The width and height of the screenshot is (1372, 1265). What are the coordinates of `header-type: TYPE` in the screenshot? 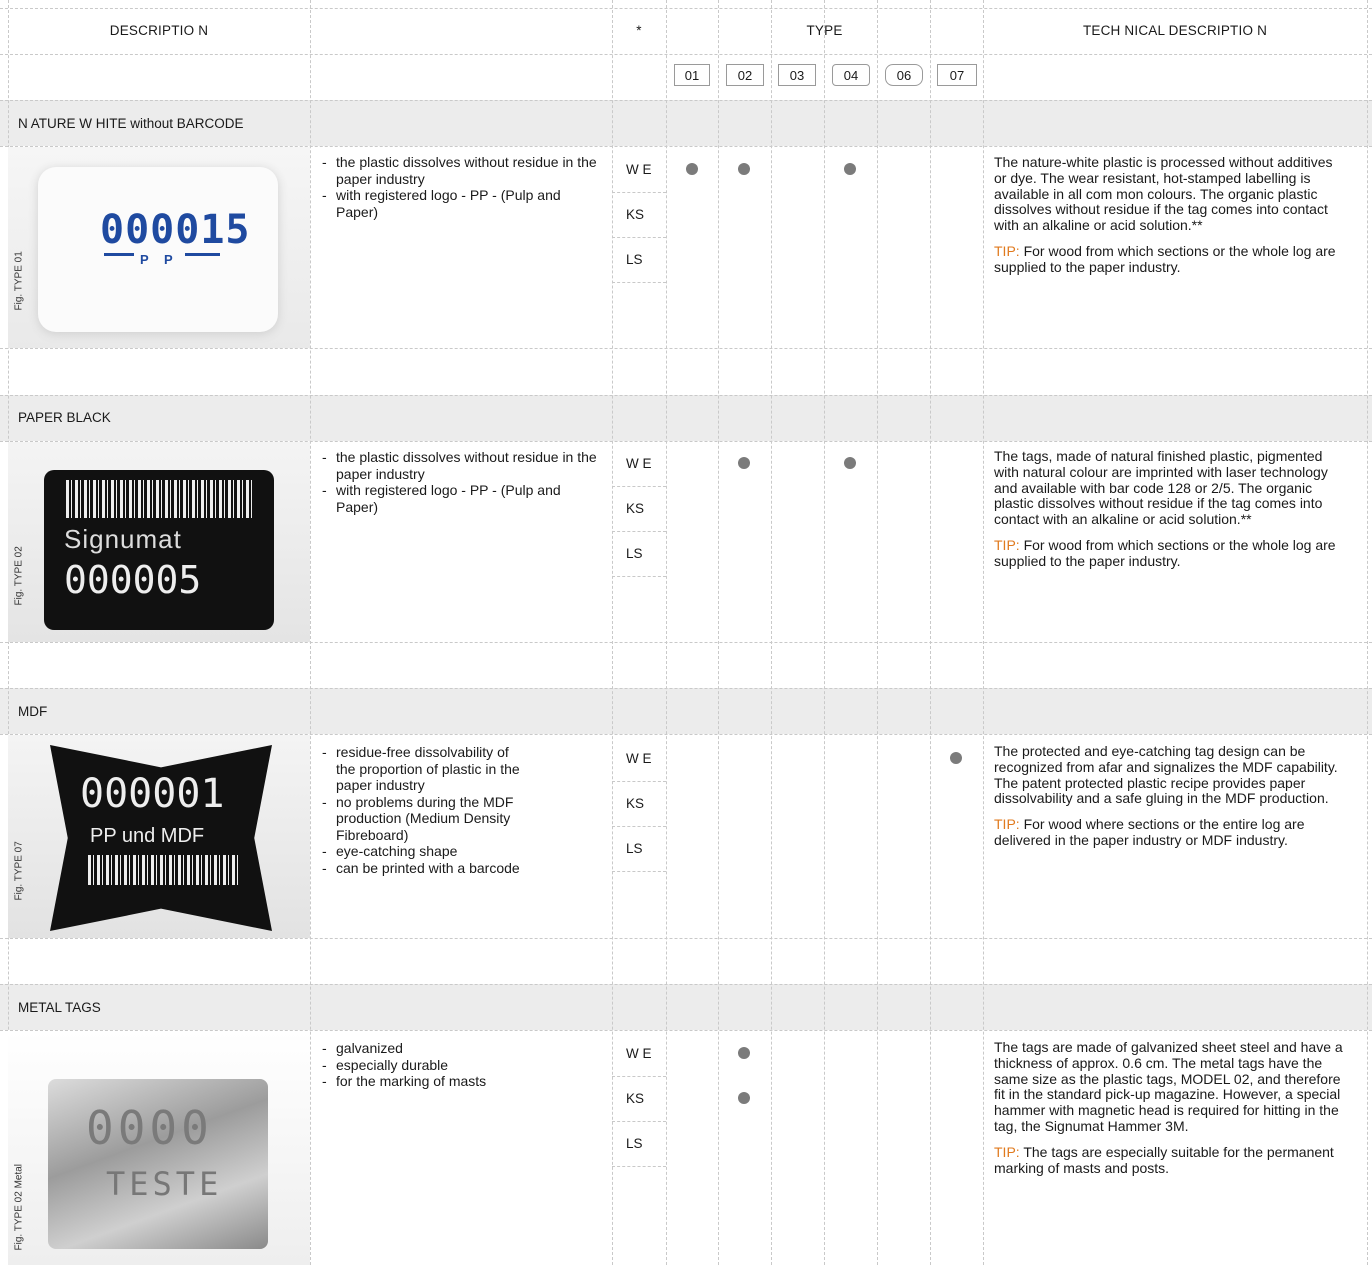 It's located at (824, 30).